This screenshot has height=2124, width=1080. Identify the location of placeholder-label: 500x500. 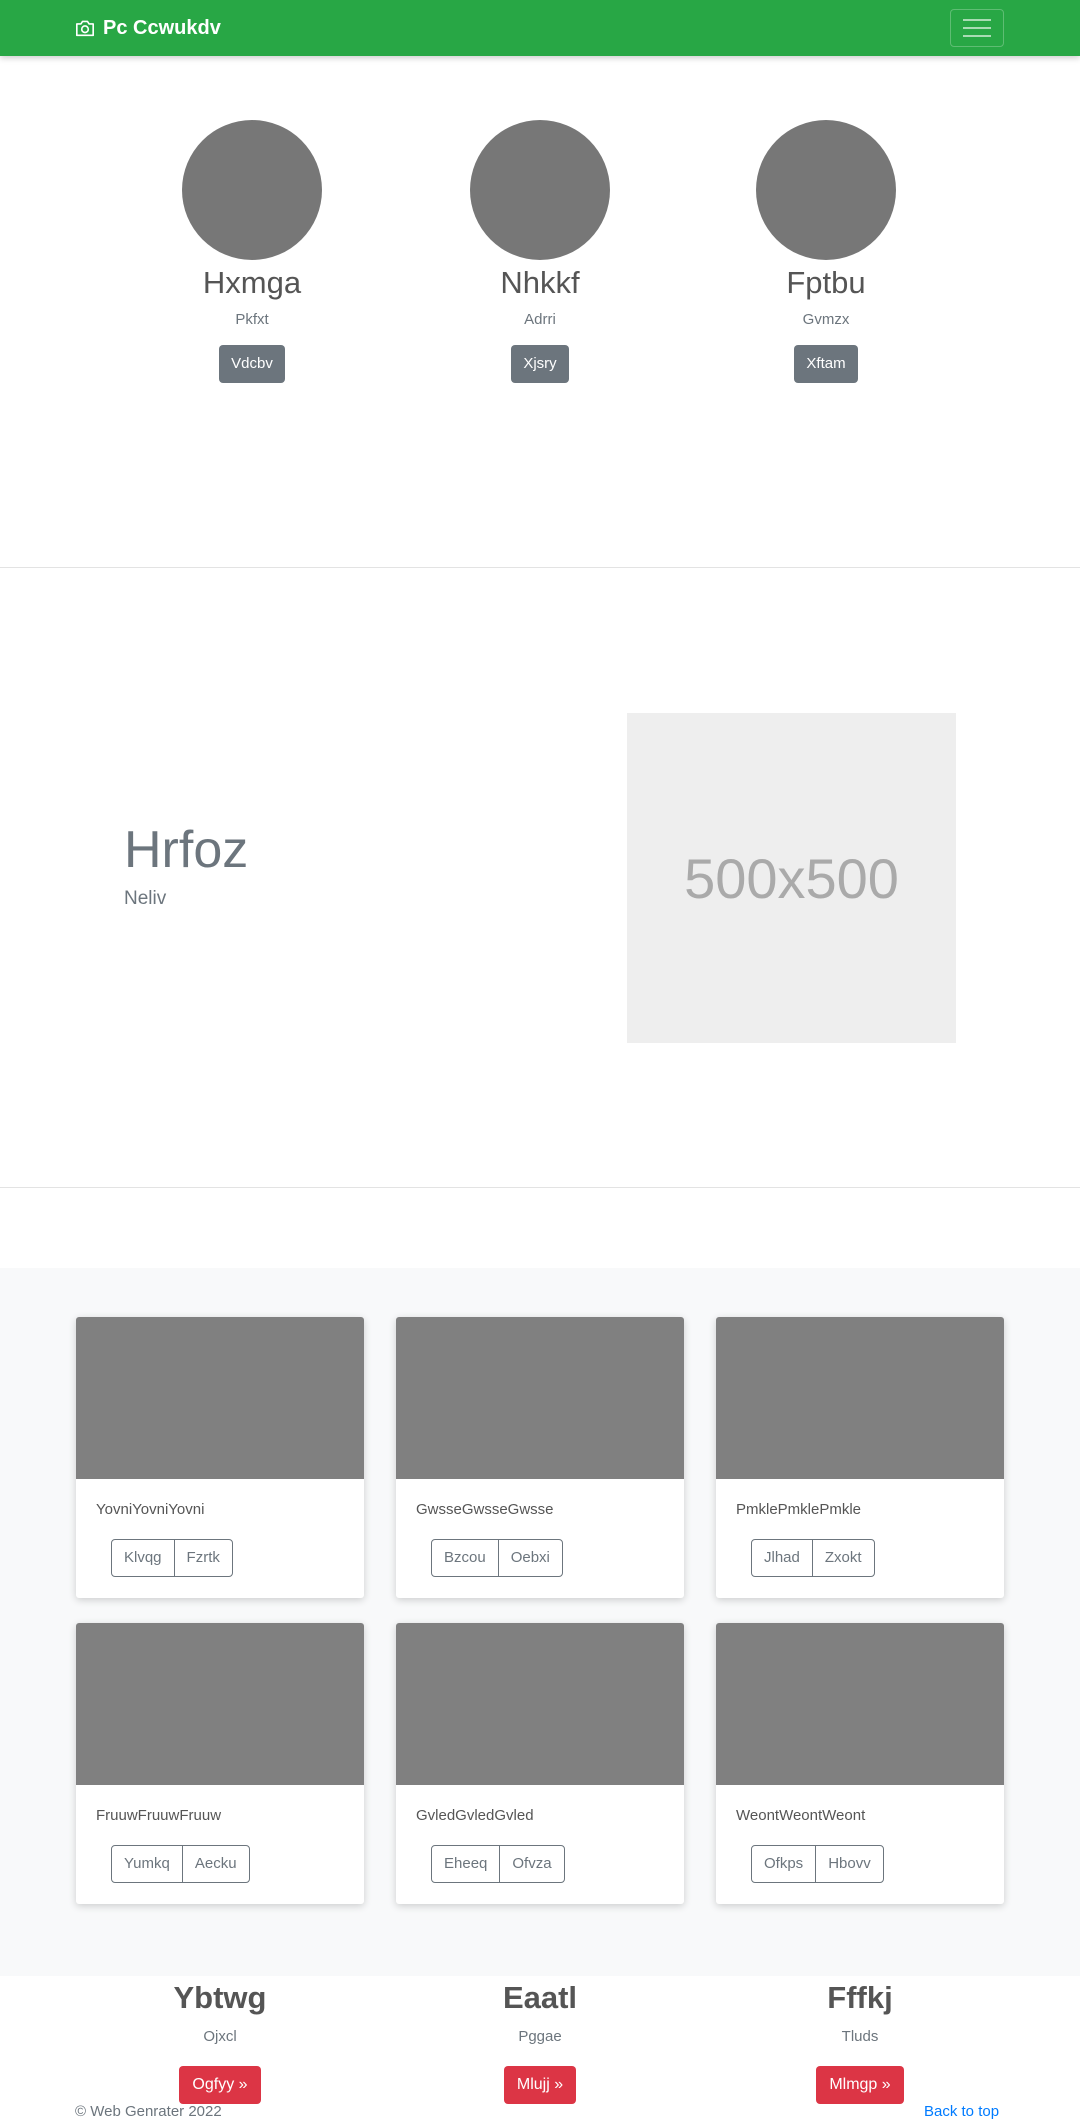
(791, 878).